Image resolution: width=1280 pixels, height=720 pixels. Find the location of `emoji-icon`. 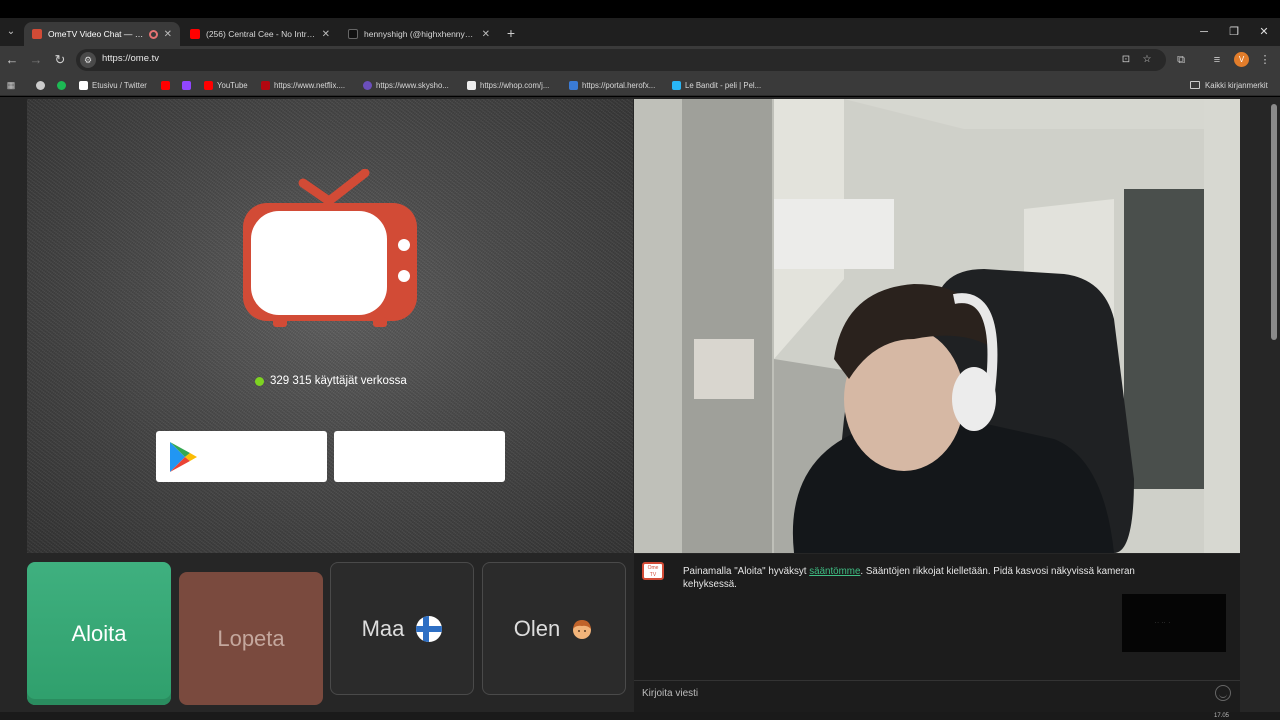

emoji-icon is located at coordinates (1223, 693).